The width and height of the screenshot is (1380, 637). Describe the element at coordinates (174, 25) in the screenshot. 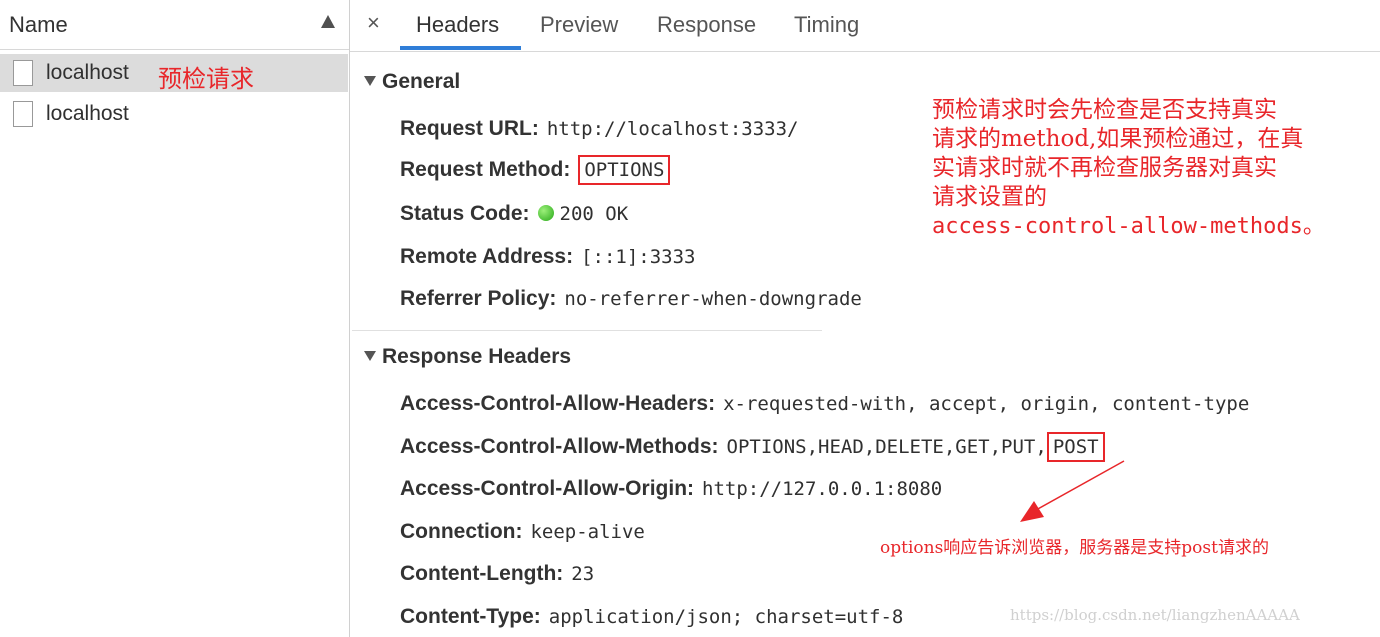

I see `name-column-header: Name` at that location.